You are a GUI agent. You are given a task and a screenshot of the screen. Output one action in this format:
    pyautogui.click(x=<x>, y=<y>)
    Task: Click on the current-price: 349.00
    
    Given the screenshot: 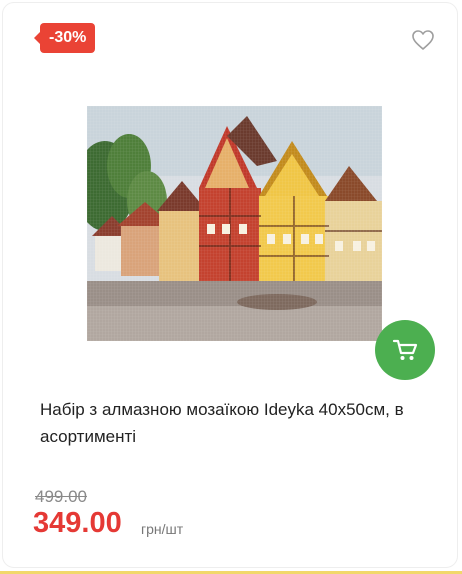 What is the action you would take?
    pyautogui.click(x=77, y=523)
    